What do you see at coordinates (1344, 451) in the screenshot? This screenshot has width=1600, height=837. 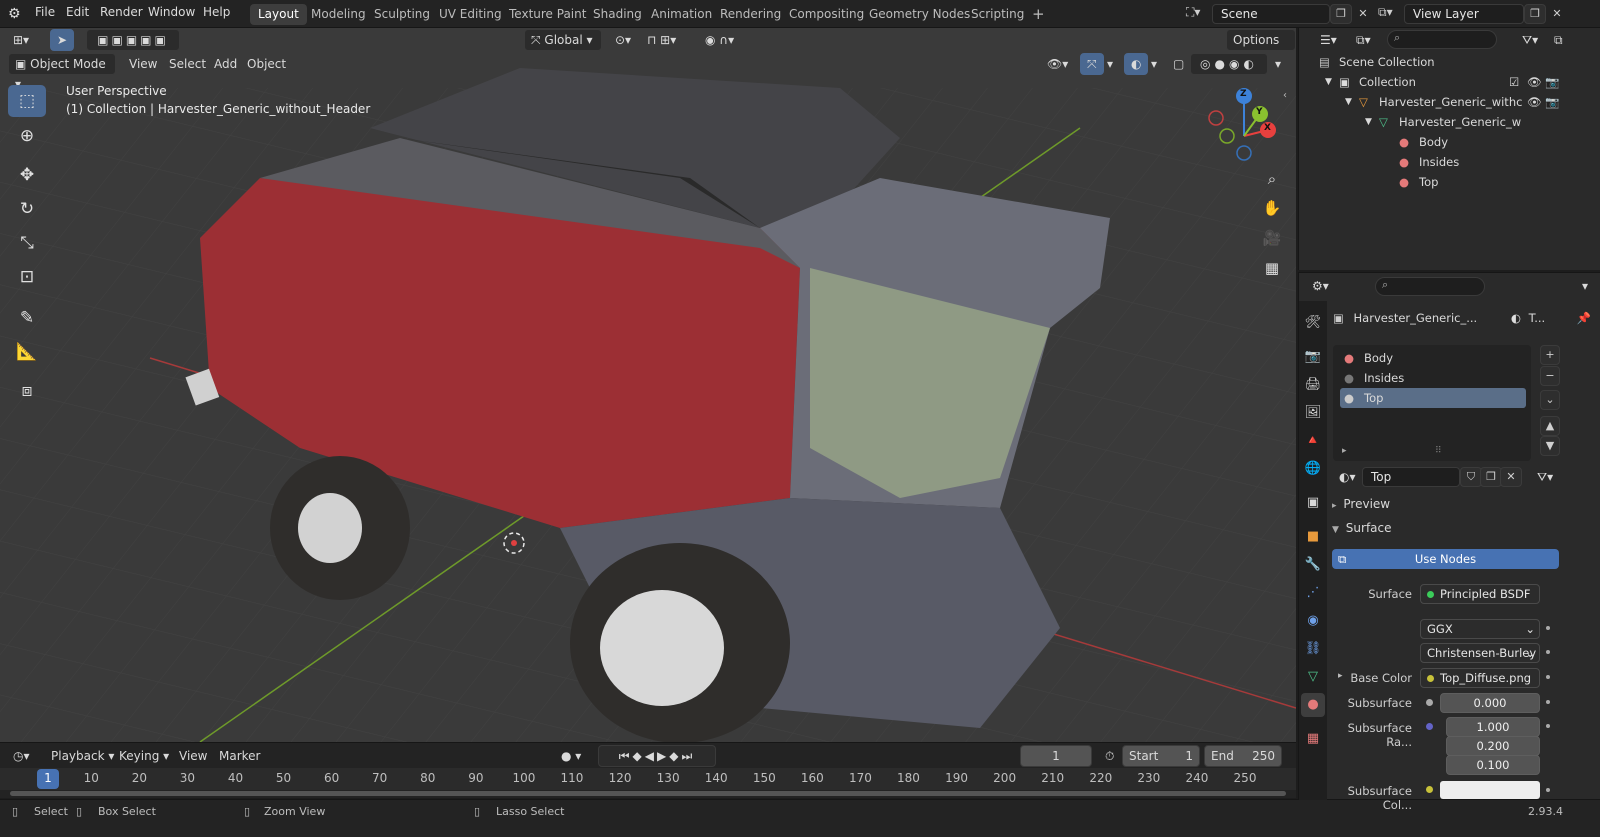 I see `slot-list-expand-icon: ▸` at bounding box center [1344, 451].